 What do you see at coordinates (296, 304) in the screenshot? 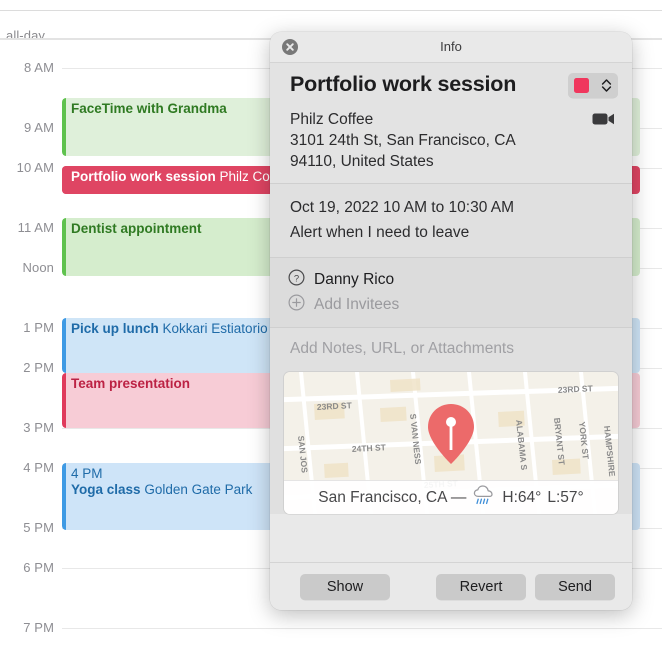
I see `plus-circle-icon` at bounding box center [296, 304].